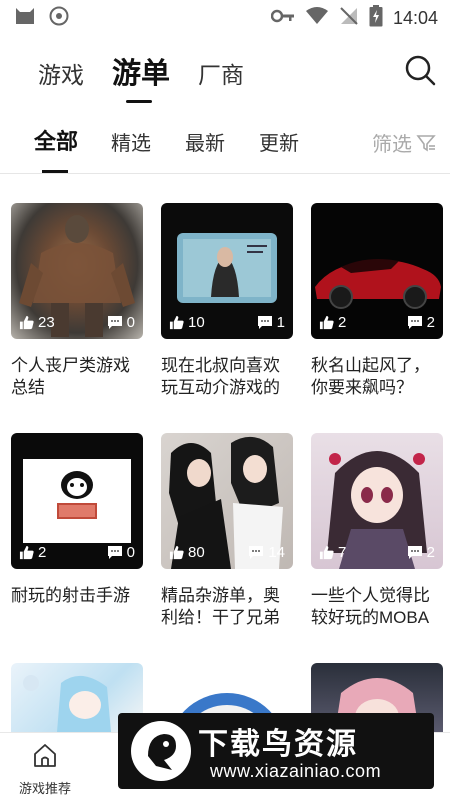 Image resolution: width=450 pixels, height=800 pixels. What do you see at coordinates (227, 271) in the screenshot?
I see `card-cover-image: 10 1` at bounding box center [227, 271].